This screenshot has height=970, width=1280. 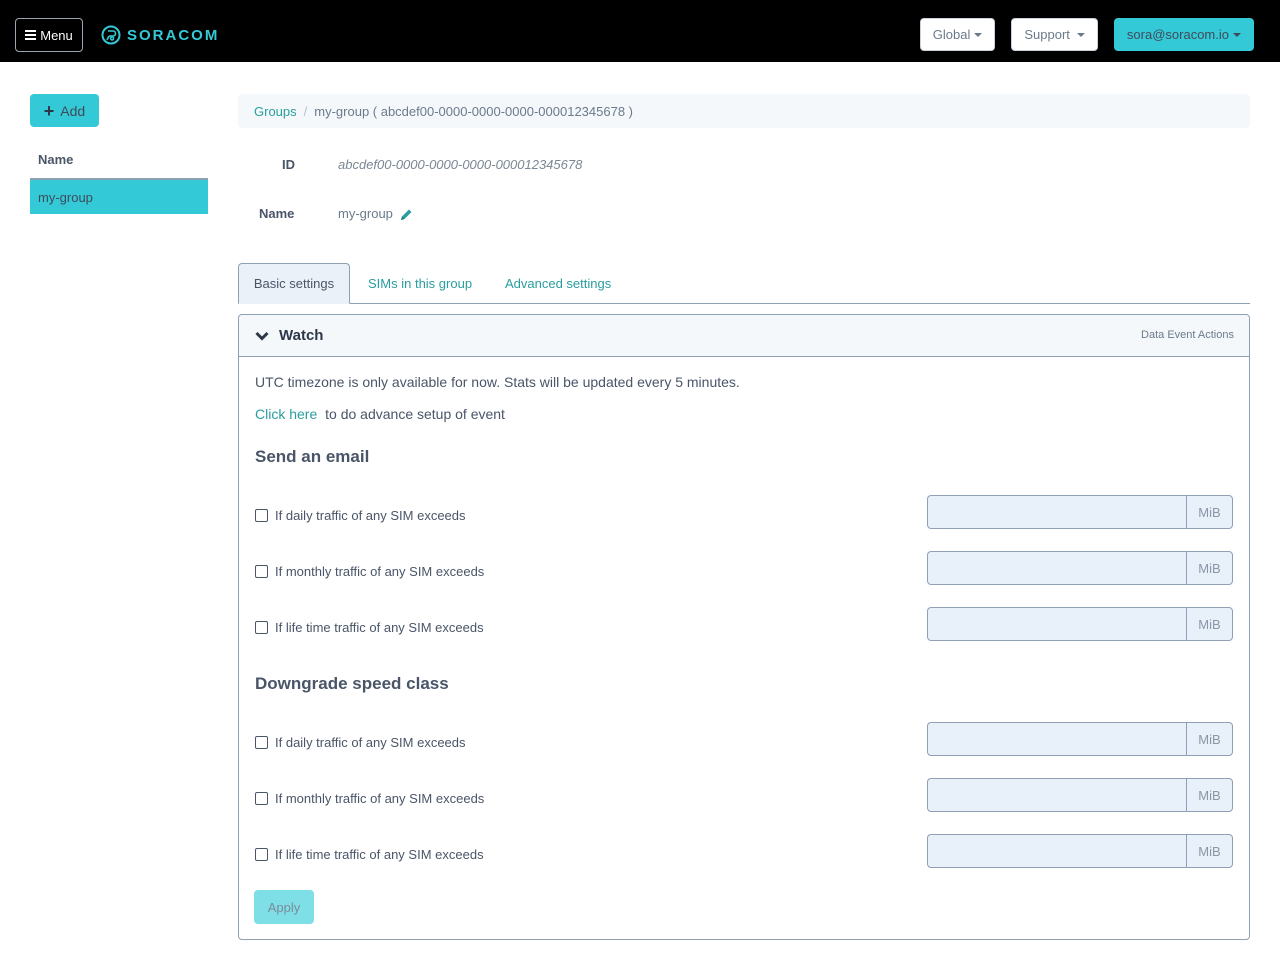 I want to click on email-monthly-label: If monthly traffic of any SIM exceeds, so click(x=380, y=571).